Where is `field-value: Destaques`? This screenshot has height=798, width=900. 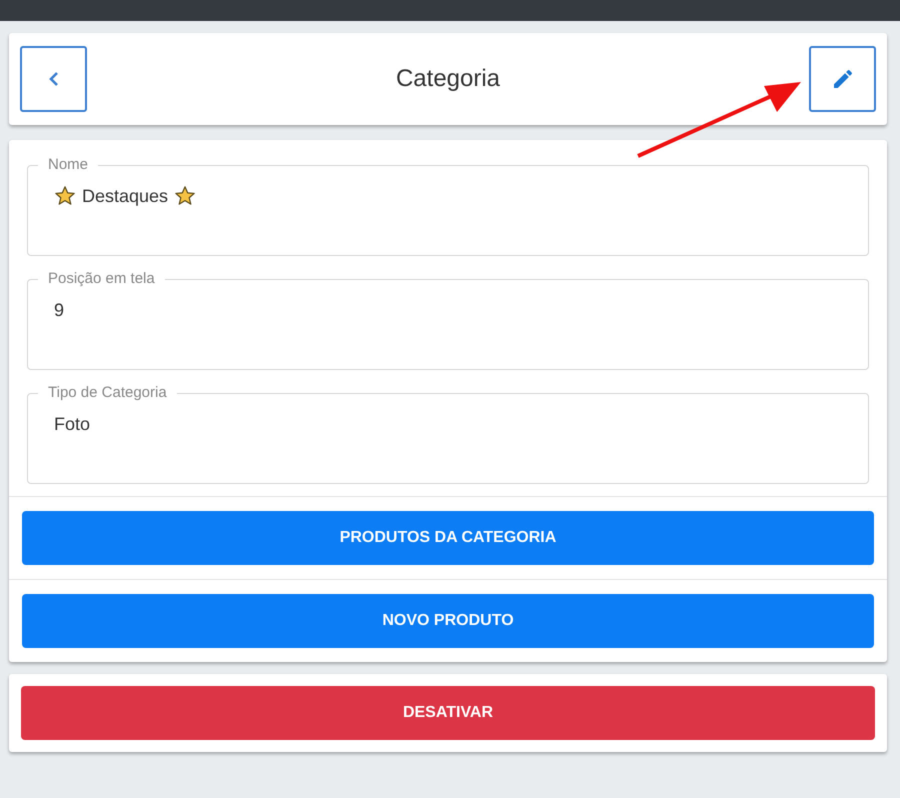 field-value: Destaques is located at coordinates (125, 196).